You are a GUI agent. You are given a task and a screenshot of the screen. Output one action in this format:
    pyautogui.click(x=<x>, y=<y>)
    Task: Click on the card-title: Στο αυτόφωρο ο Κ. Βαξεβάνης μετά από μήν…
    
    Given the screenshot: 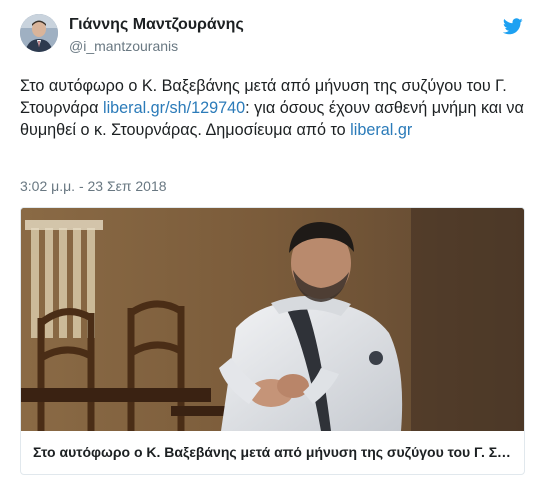 What is the action you would take?
    pyautogui.click(x=273, y=452)
    